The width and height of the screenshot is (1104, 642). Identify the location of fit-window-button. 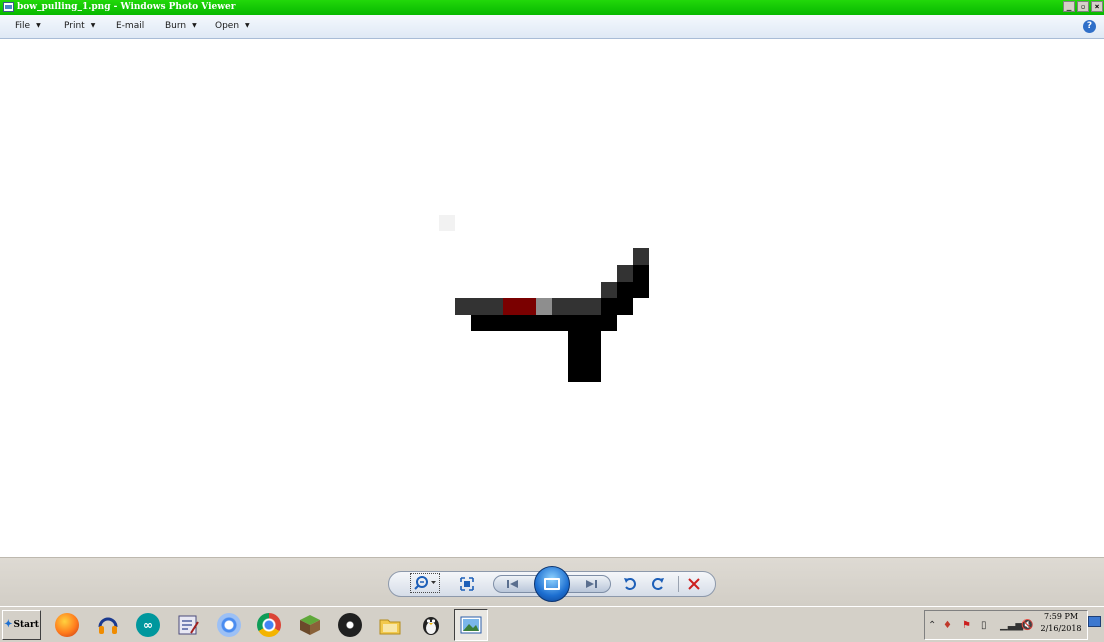
(467, 584).